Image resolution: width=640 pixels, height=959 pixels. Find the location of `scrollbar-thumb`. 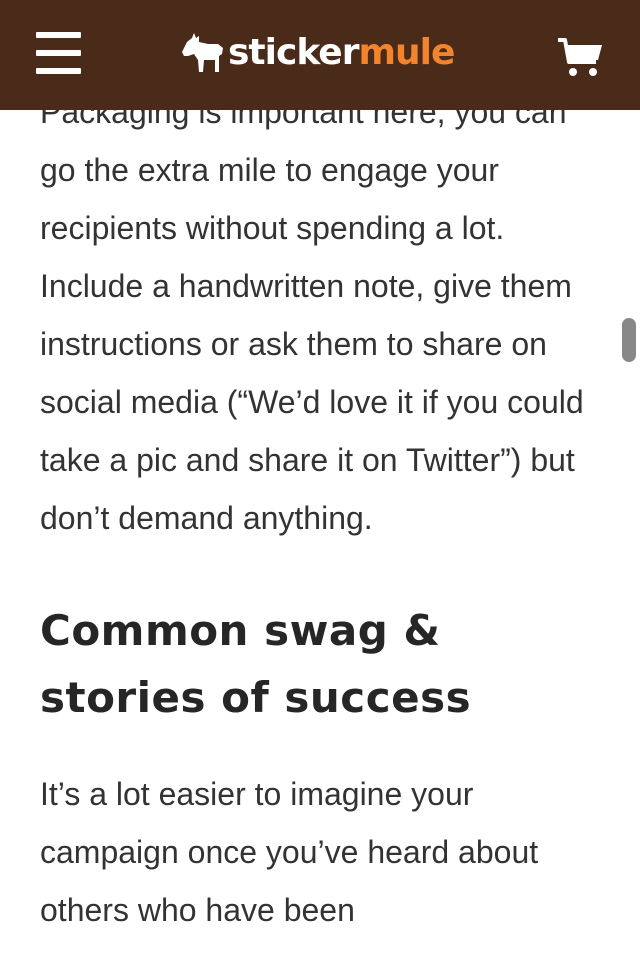

scrollbar-thumb is located at coordinates (629, 340).